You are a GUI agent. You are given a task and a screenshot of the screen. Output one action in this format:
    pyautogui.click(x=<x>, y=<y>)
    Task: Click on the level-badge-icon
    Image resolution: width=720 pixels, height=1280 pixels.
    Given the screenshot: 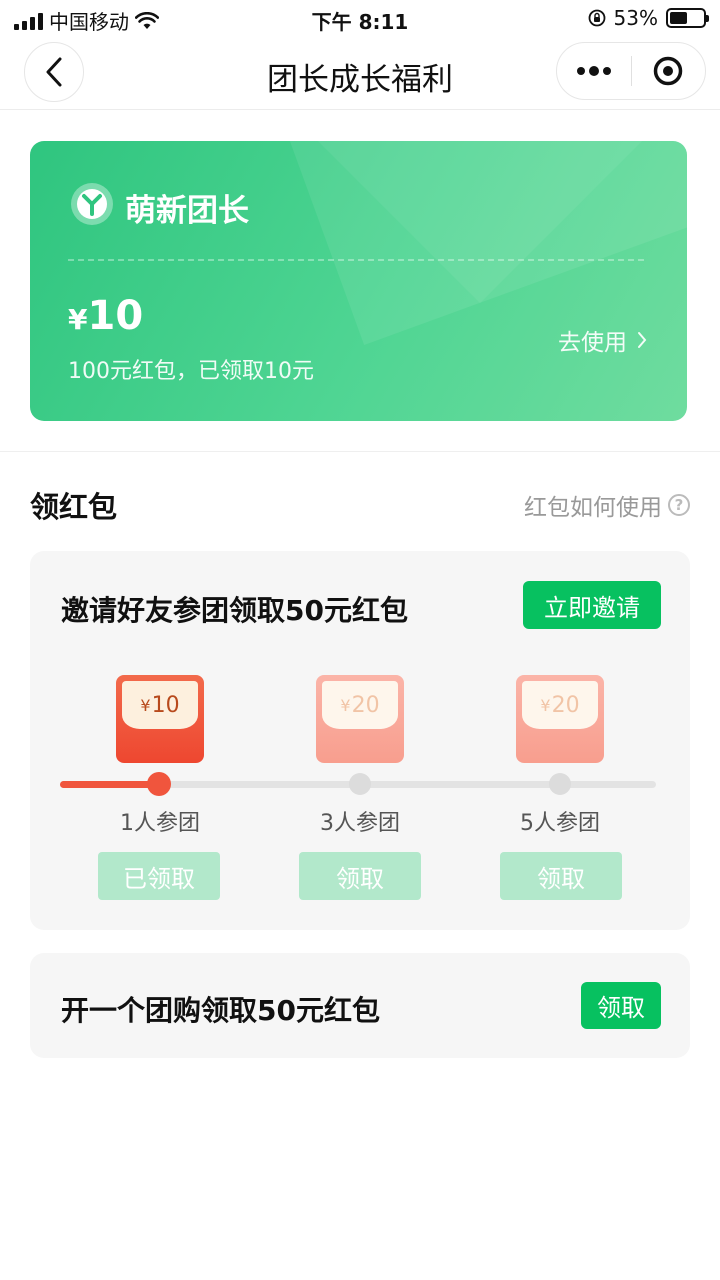 What is the action you would take?
    pyautogui.click(x=92, y=204)
    